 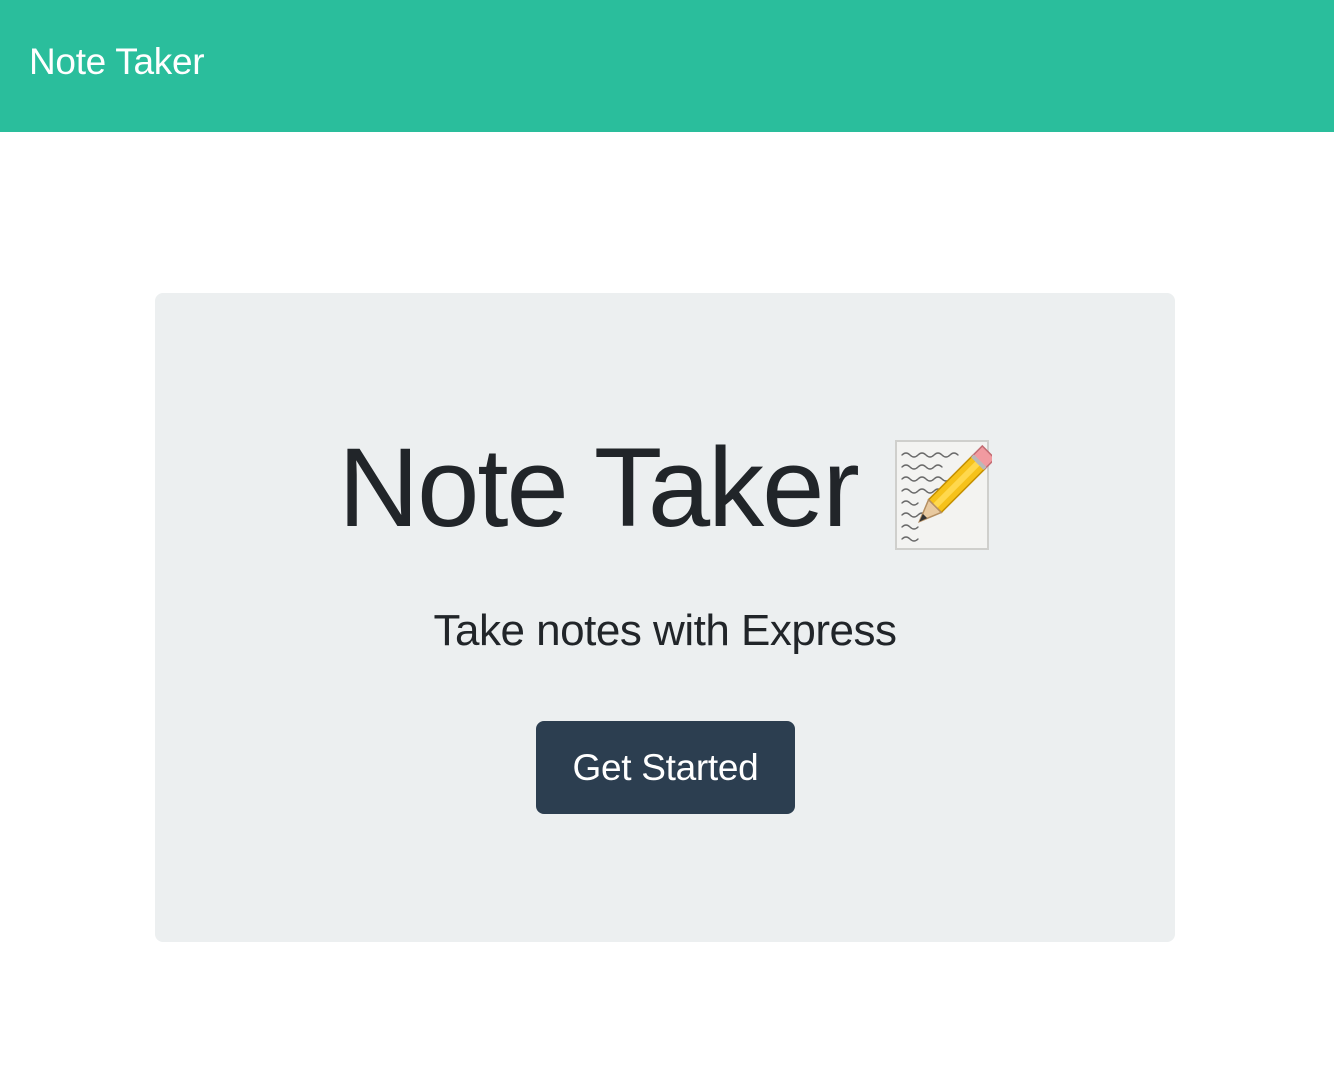 I want to click on hero-title-row: Note Taker, so click(x=665, y=488).